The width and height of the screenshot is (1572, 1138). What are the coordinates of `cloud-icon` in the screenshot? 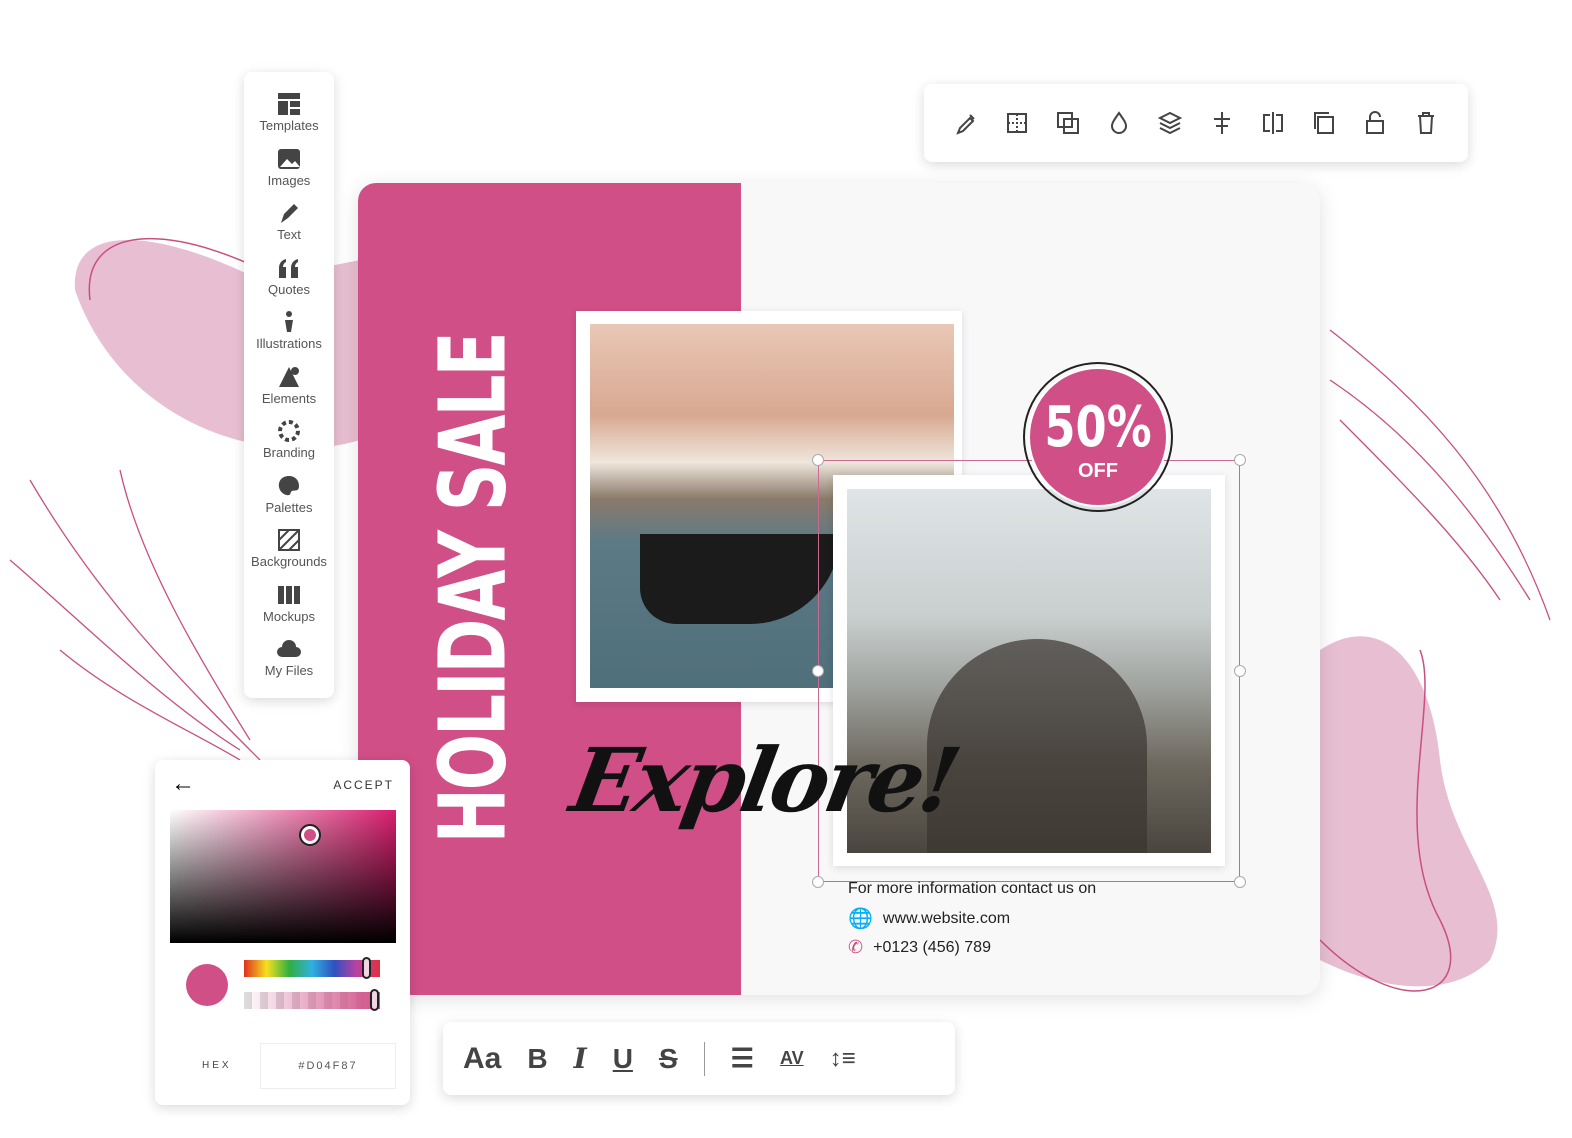 It's located at (288, 648).